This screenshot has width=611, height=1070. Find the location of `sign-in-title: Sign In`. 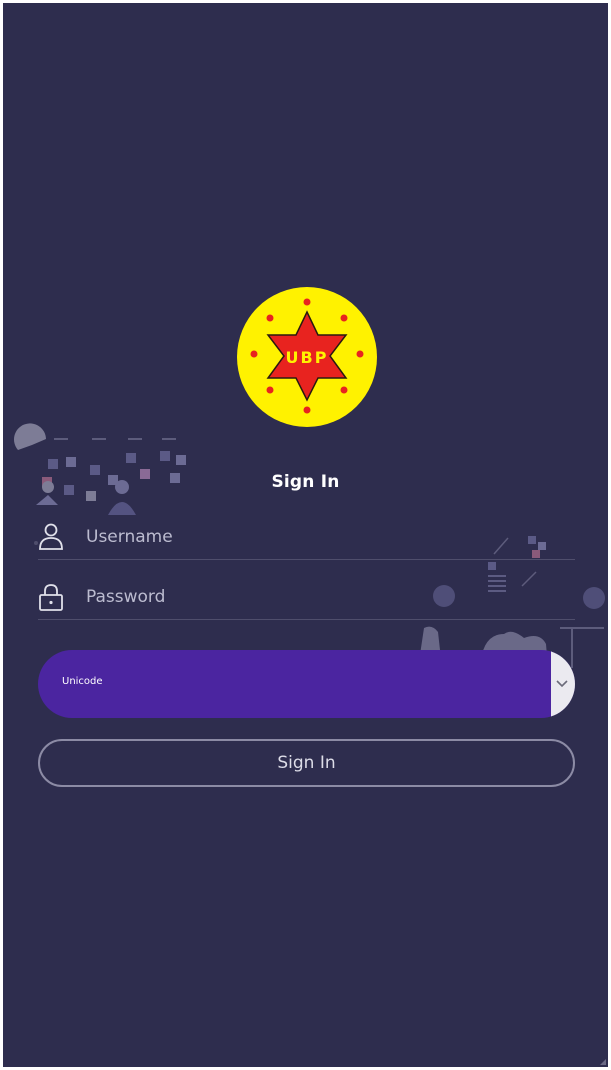

sign-in-title: Sign In is located at coordinates (305, 482).